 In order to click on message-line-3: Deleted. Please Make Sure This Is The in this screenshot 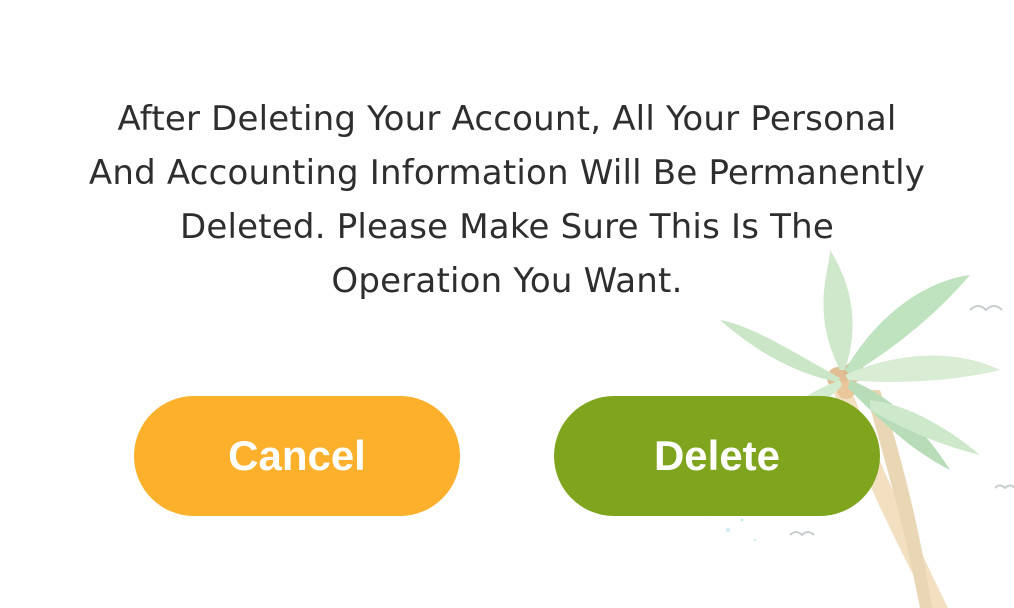, I will do `click(507, 227)`.